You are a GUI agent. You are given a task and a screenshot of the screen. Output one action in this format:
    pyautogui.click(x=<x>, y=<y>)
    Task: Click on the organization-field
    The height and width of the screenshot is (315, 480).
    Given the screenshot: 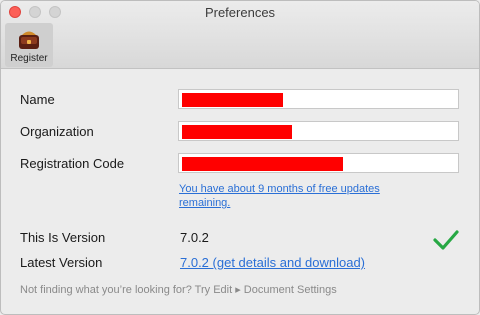 What is the action you would take?
    pyautogui.click(x=318, y=131)
    